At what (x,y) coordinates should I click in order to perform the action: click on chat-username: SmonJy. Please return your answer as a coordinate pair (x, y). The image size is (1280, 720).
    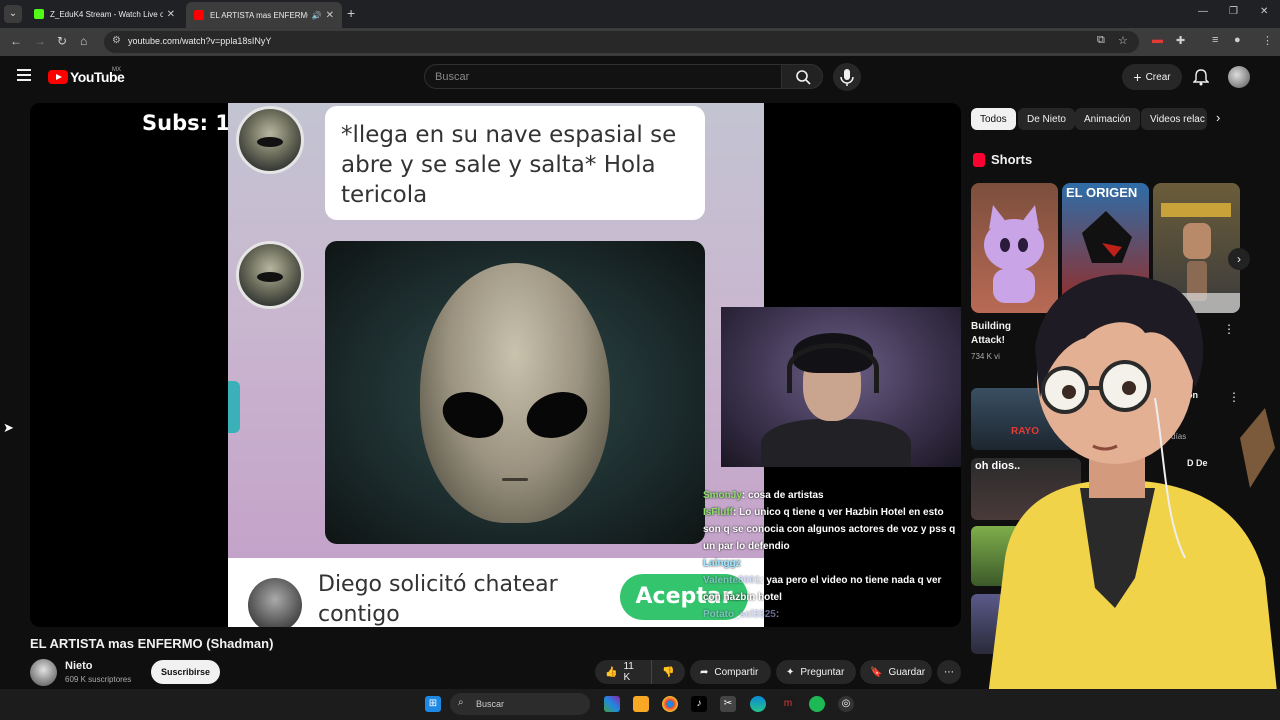
    Looking at the image, I should click on (722, 495).